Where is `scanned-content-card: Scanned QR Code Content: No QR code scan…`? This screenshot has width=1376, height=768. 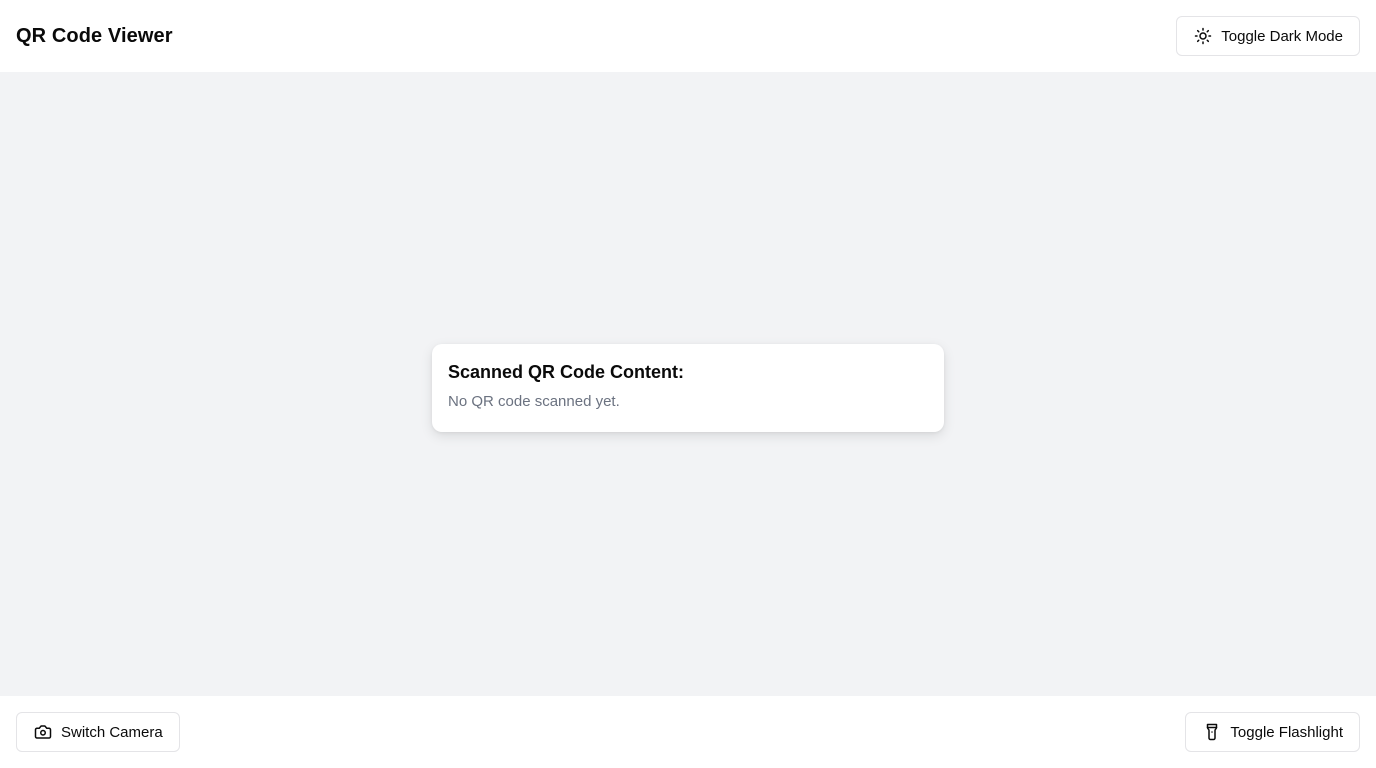
scanned-content-card: Scanned QR Code Content: No QR code scan… is located at coordinates (688, 388).